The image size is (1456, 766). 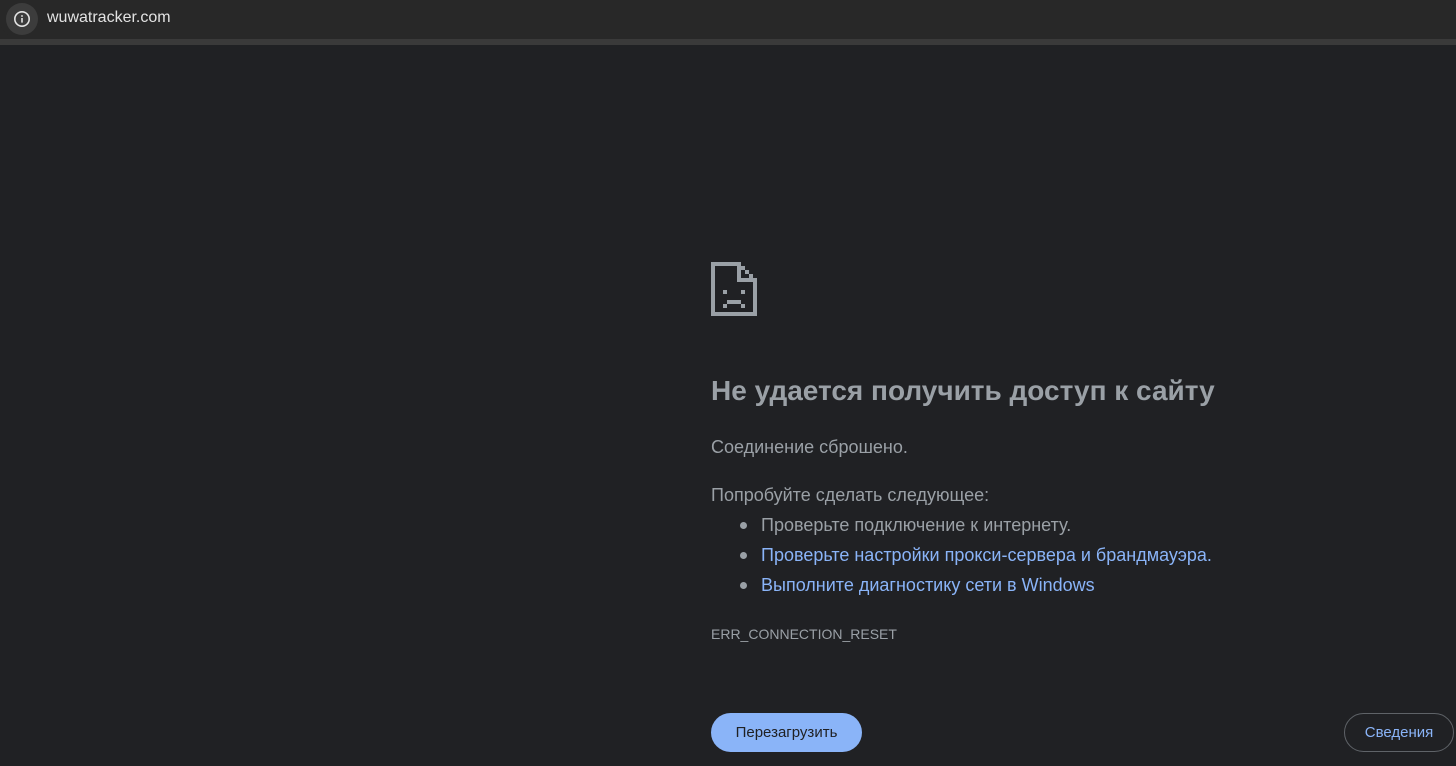 I want to click on suggestion-item: Проверьте подключение к интернету., so click(x=961, y=530).